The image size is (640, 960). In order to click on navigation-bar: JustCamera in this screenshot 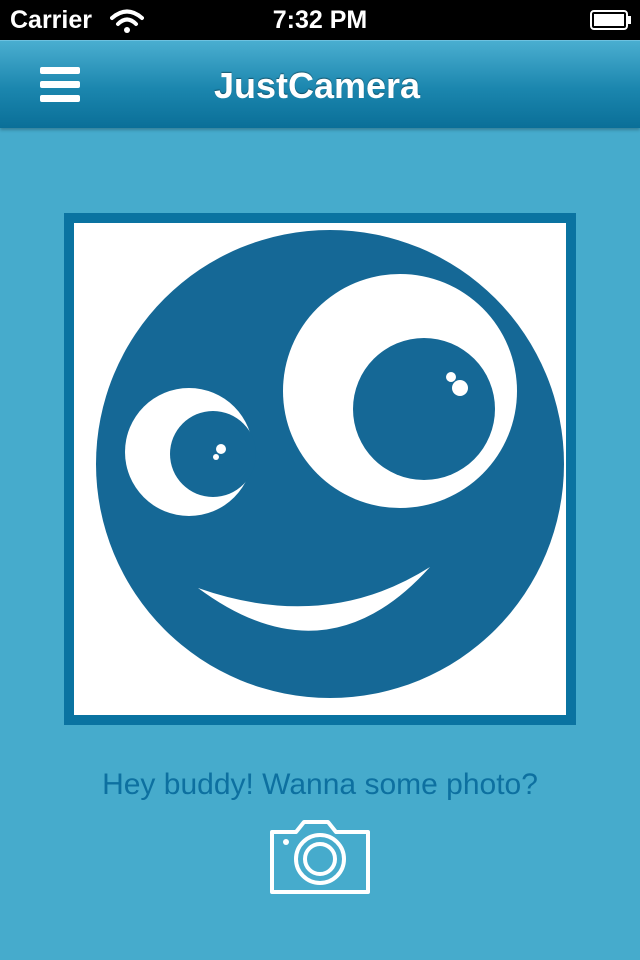, I will do `click(320, 84)`.